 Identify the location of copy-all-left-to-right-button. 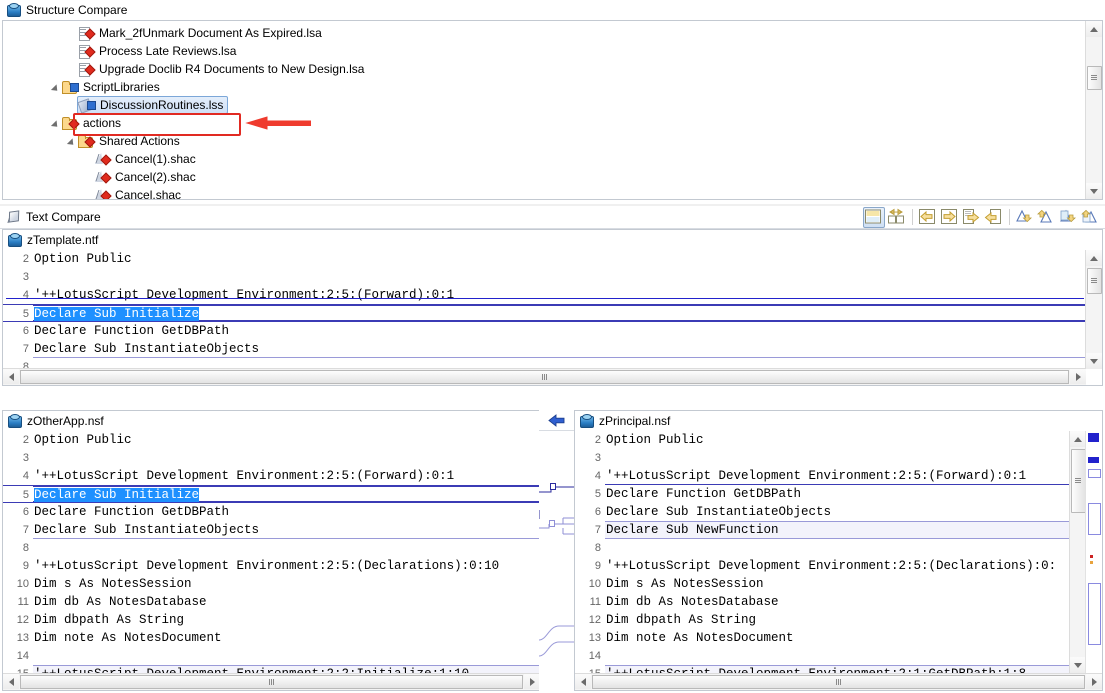
(950, 217).